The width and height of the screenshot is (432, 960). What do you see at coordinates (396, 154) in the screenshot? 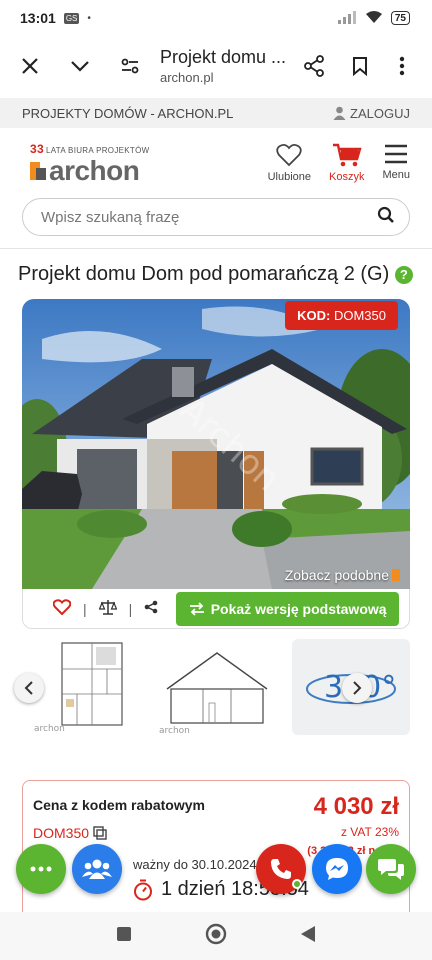
I see `hamburger-icon` at bounding box center [396, 154].